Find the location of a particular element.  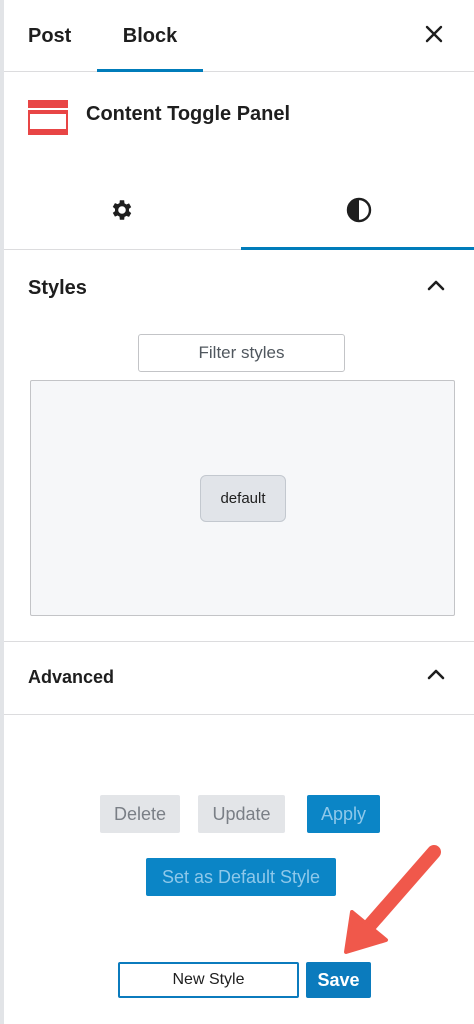

block-card: Content Toggle Panel is located at coordinates (239, 118).